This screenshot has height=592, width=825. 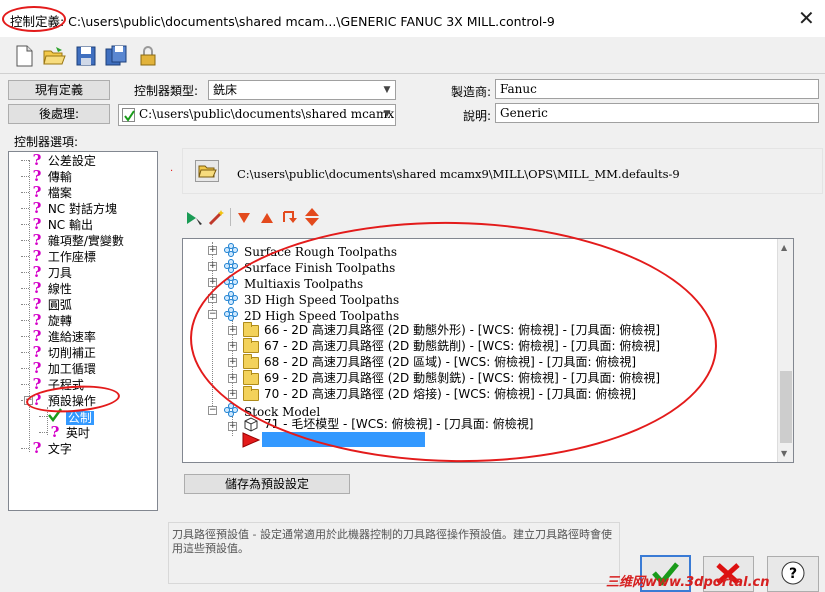 I want to click on help-icon: ?, so click(x=793, y=573).